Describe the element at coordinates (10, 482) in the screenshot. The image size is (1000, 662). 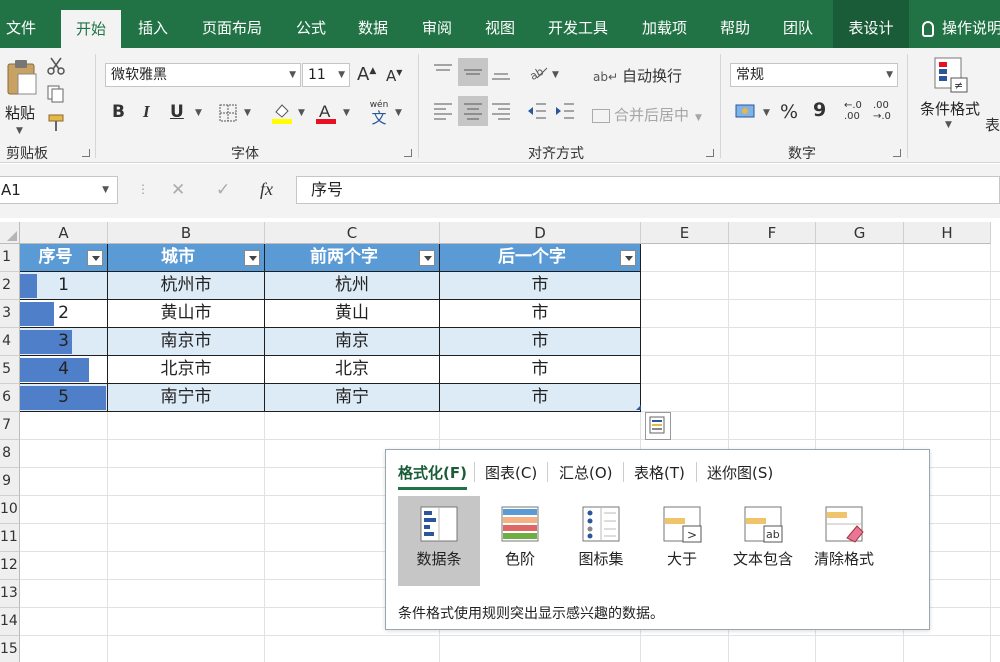
I see `row-header: 9` at that location.